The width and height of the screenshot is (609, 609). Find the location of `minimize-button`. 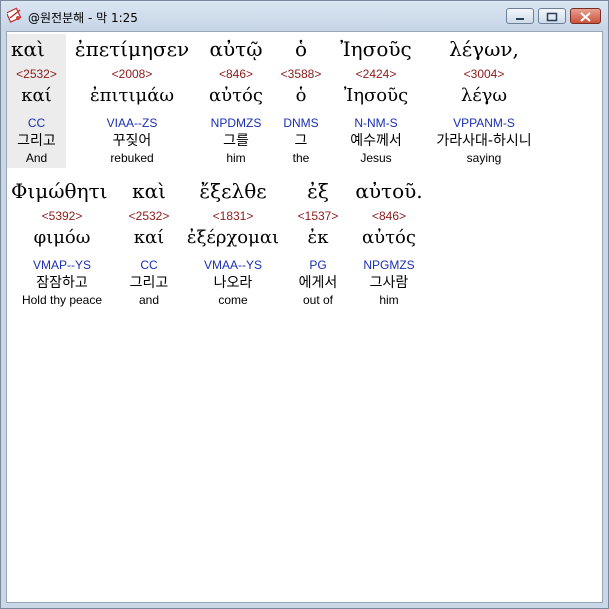

minimize-button is located at coordinates (520, 16).